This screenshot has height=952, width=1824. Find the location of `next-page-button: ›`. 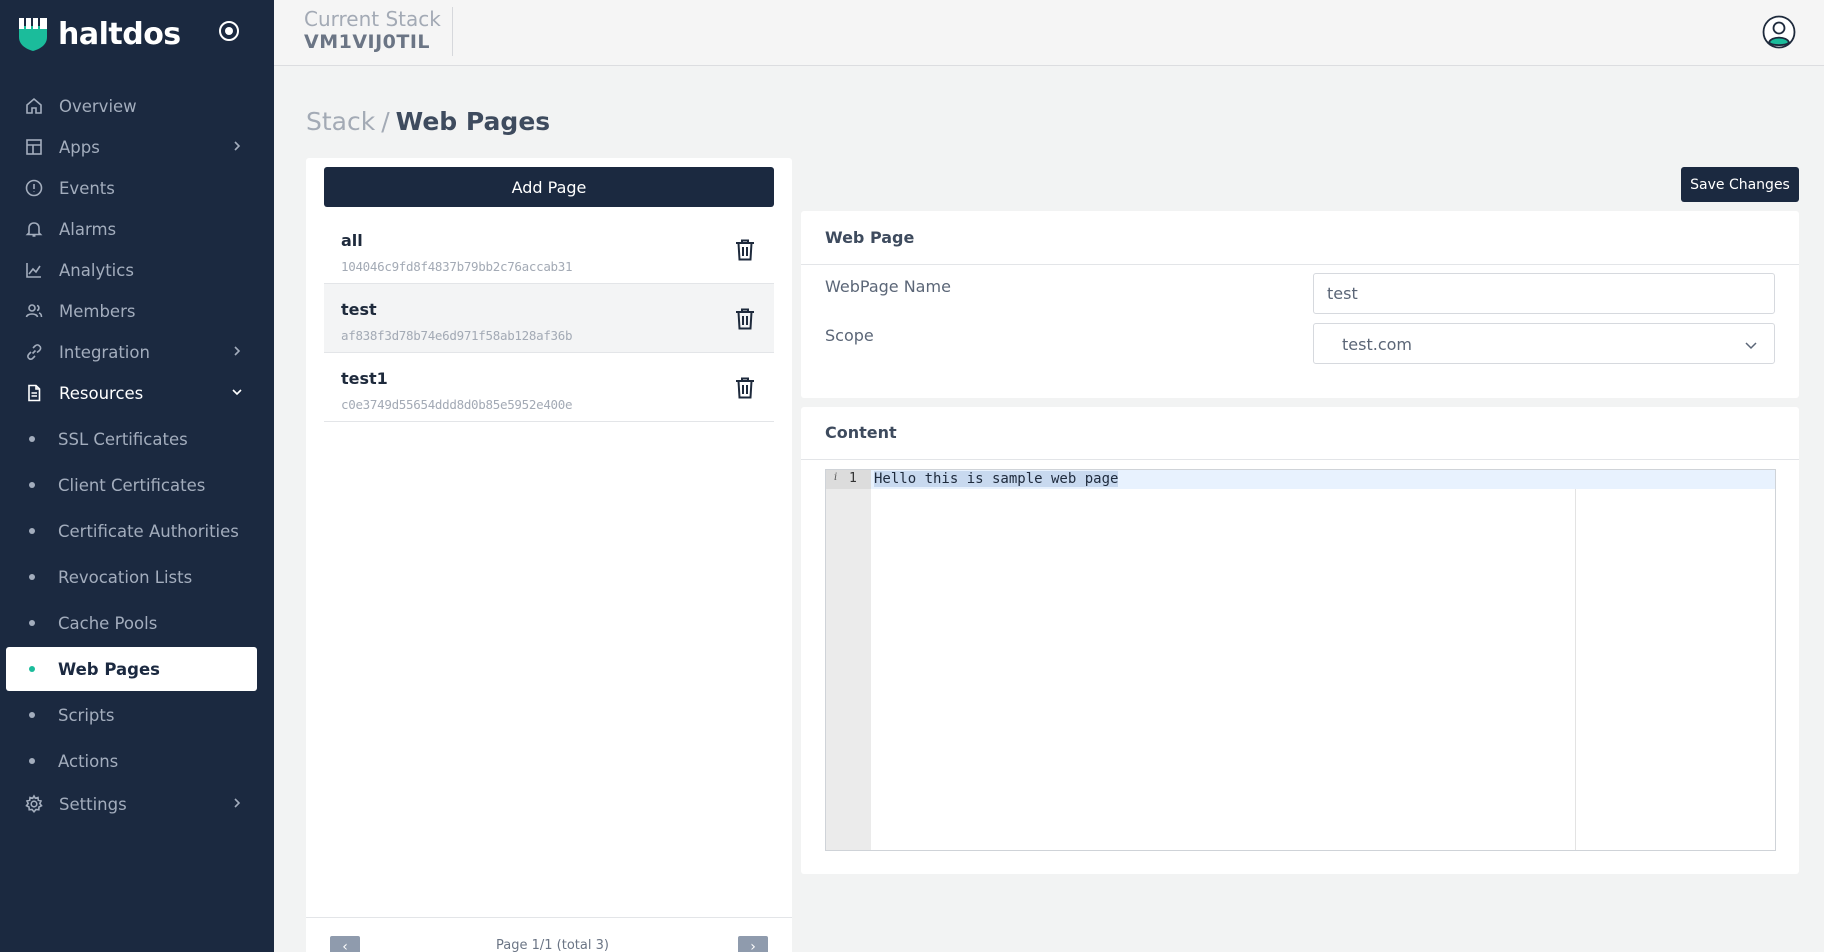

next-page-button: › is located at coordinates (753, 944).